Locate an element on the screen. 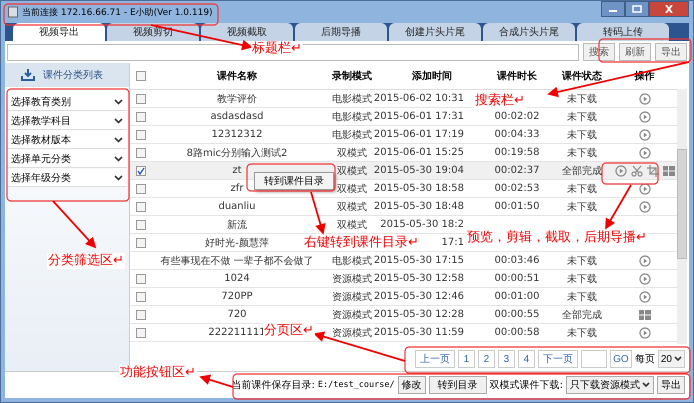 This screenshot has height=403, width=694. scissors-icon is located at coordinates (636, 170).